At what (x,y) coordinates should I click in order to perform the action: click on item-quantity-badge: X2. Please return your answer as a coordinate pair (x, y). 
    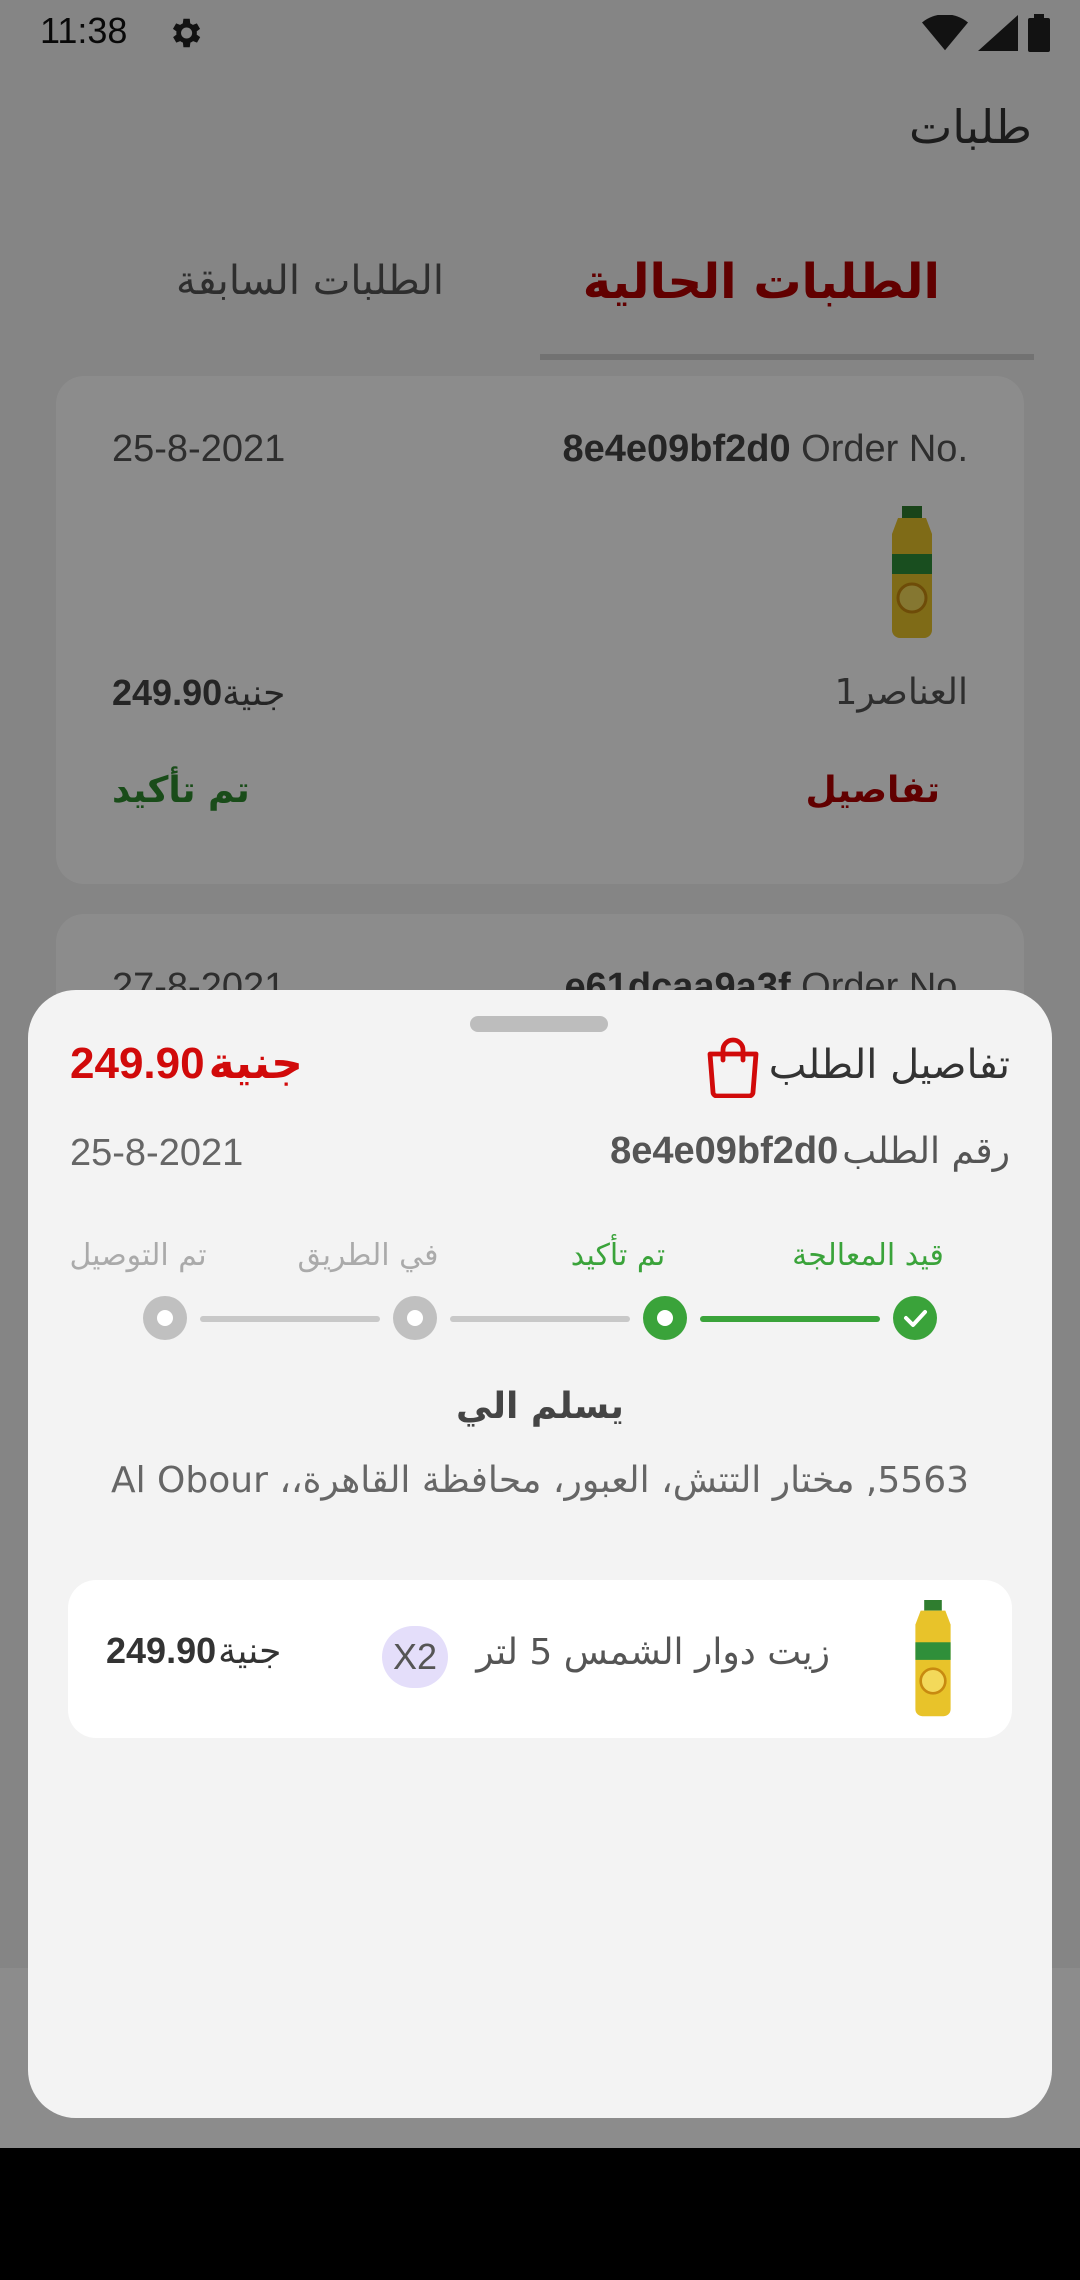
    Looking at the image, I should click on (415, 1657).